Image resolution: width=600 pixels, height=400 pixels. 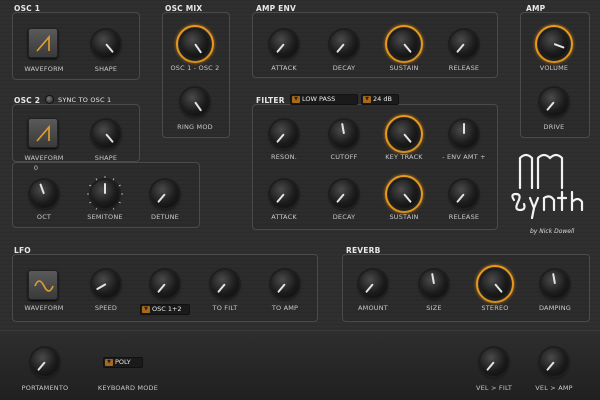 I want to click on lfo-speed-label: SPEED, so click(x=106, y=308).